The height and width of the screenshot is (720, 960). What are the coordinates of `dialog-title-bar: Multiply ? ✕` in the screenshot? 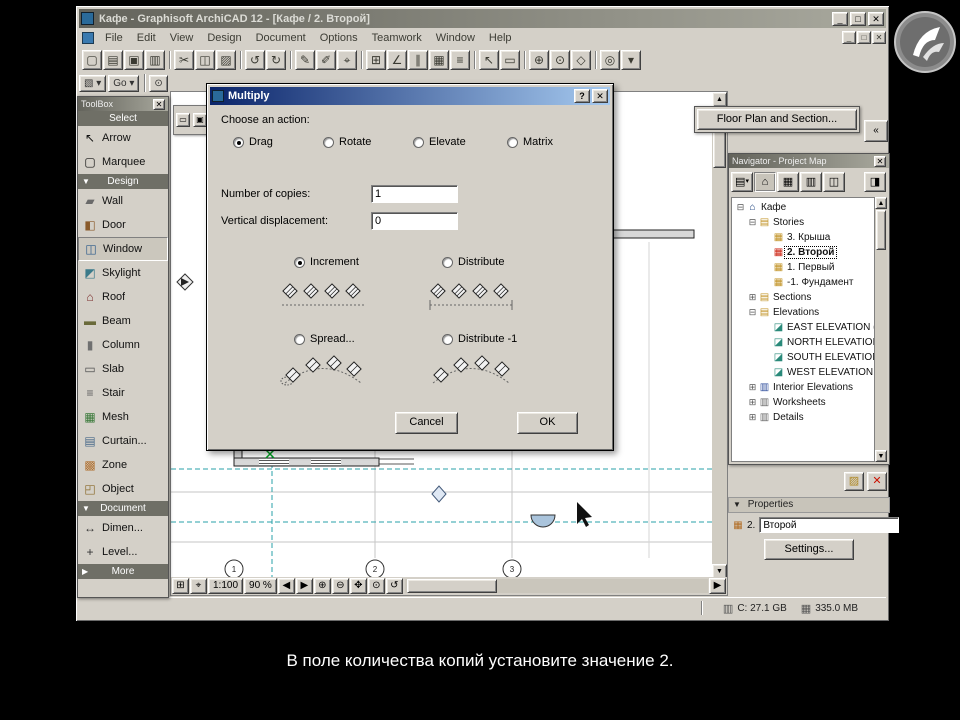 It's located at (410, 96).